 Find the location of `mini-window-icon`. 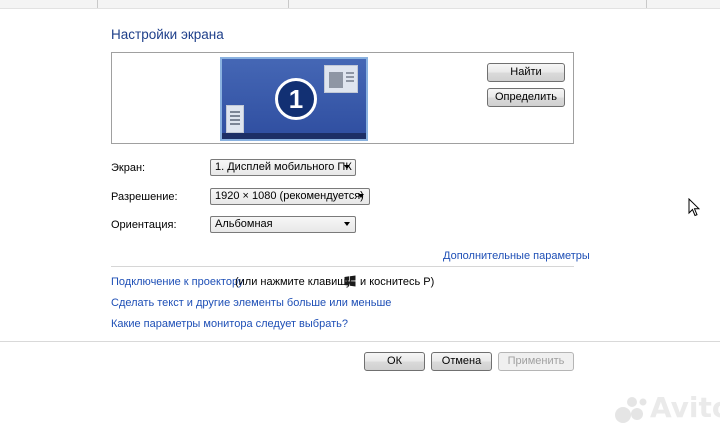

mini-window-icon is located at coordinates (341, 79).